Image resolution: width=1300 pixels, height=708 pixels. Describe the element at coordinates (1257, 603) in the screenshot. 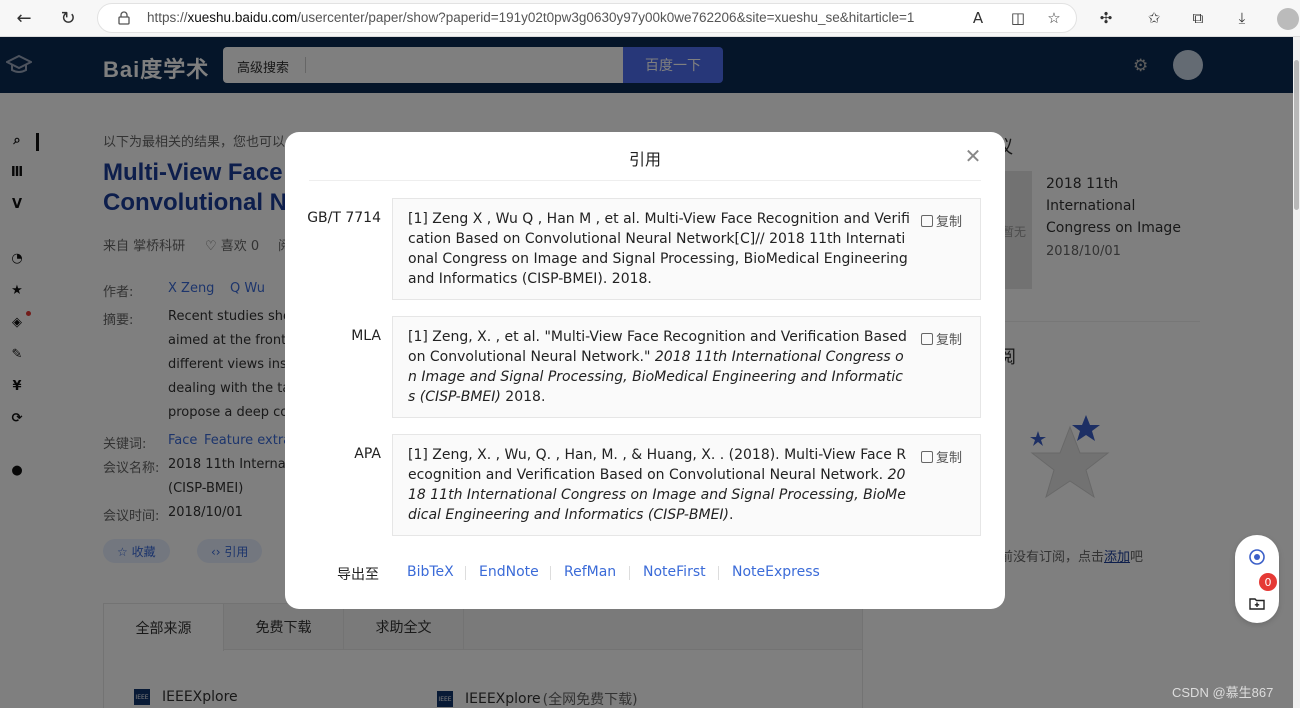

I see `folder-add-icon` at that location.